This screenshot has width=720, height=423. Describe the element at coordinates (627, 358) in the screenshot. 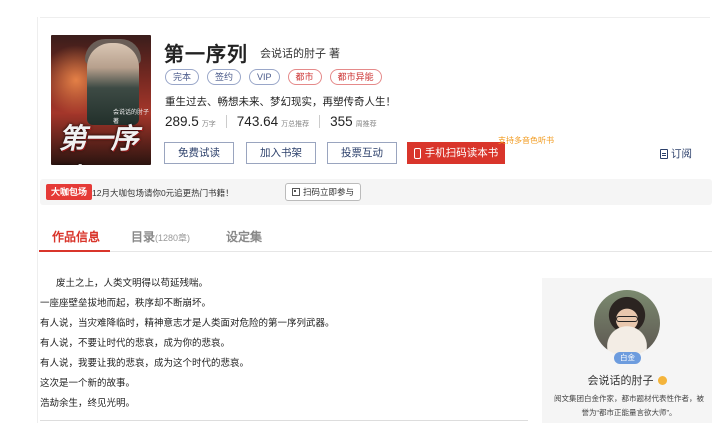

I see `author-level-badge: 白金` at that location.